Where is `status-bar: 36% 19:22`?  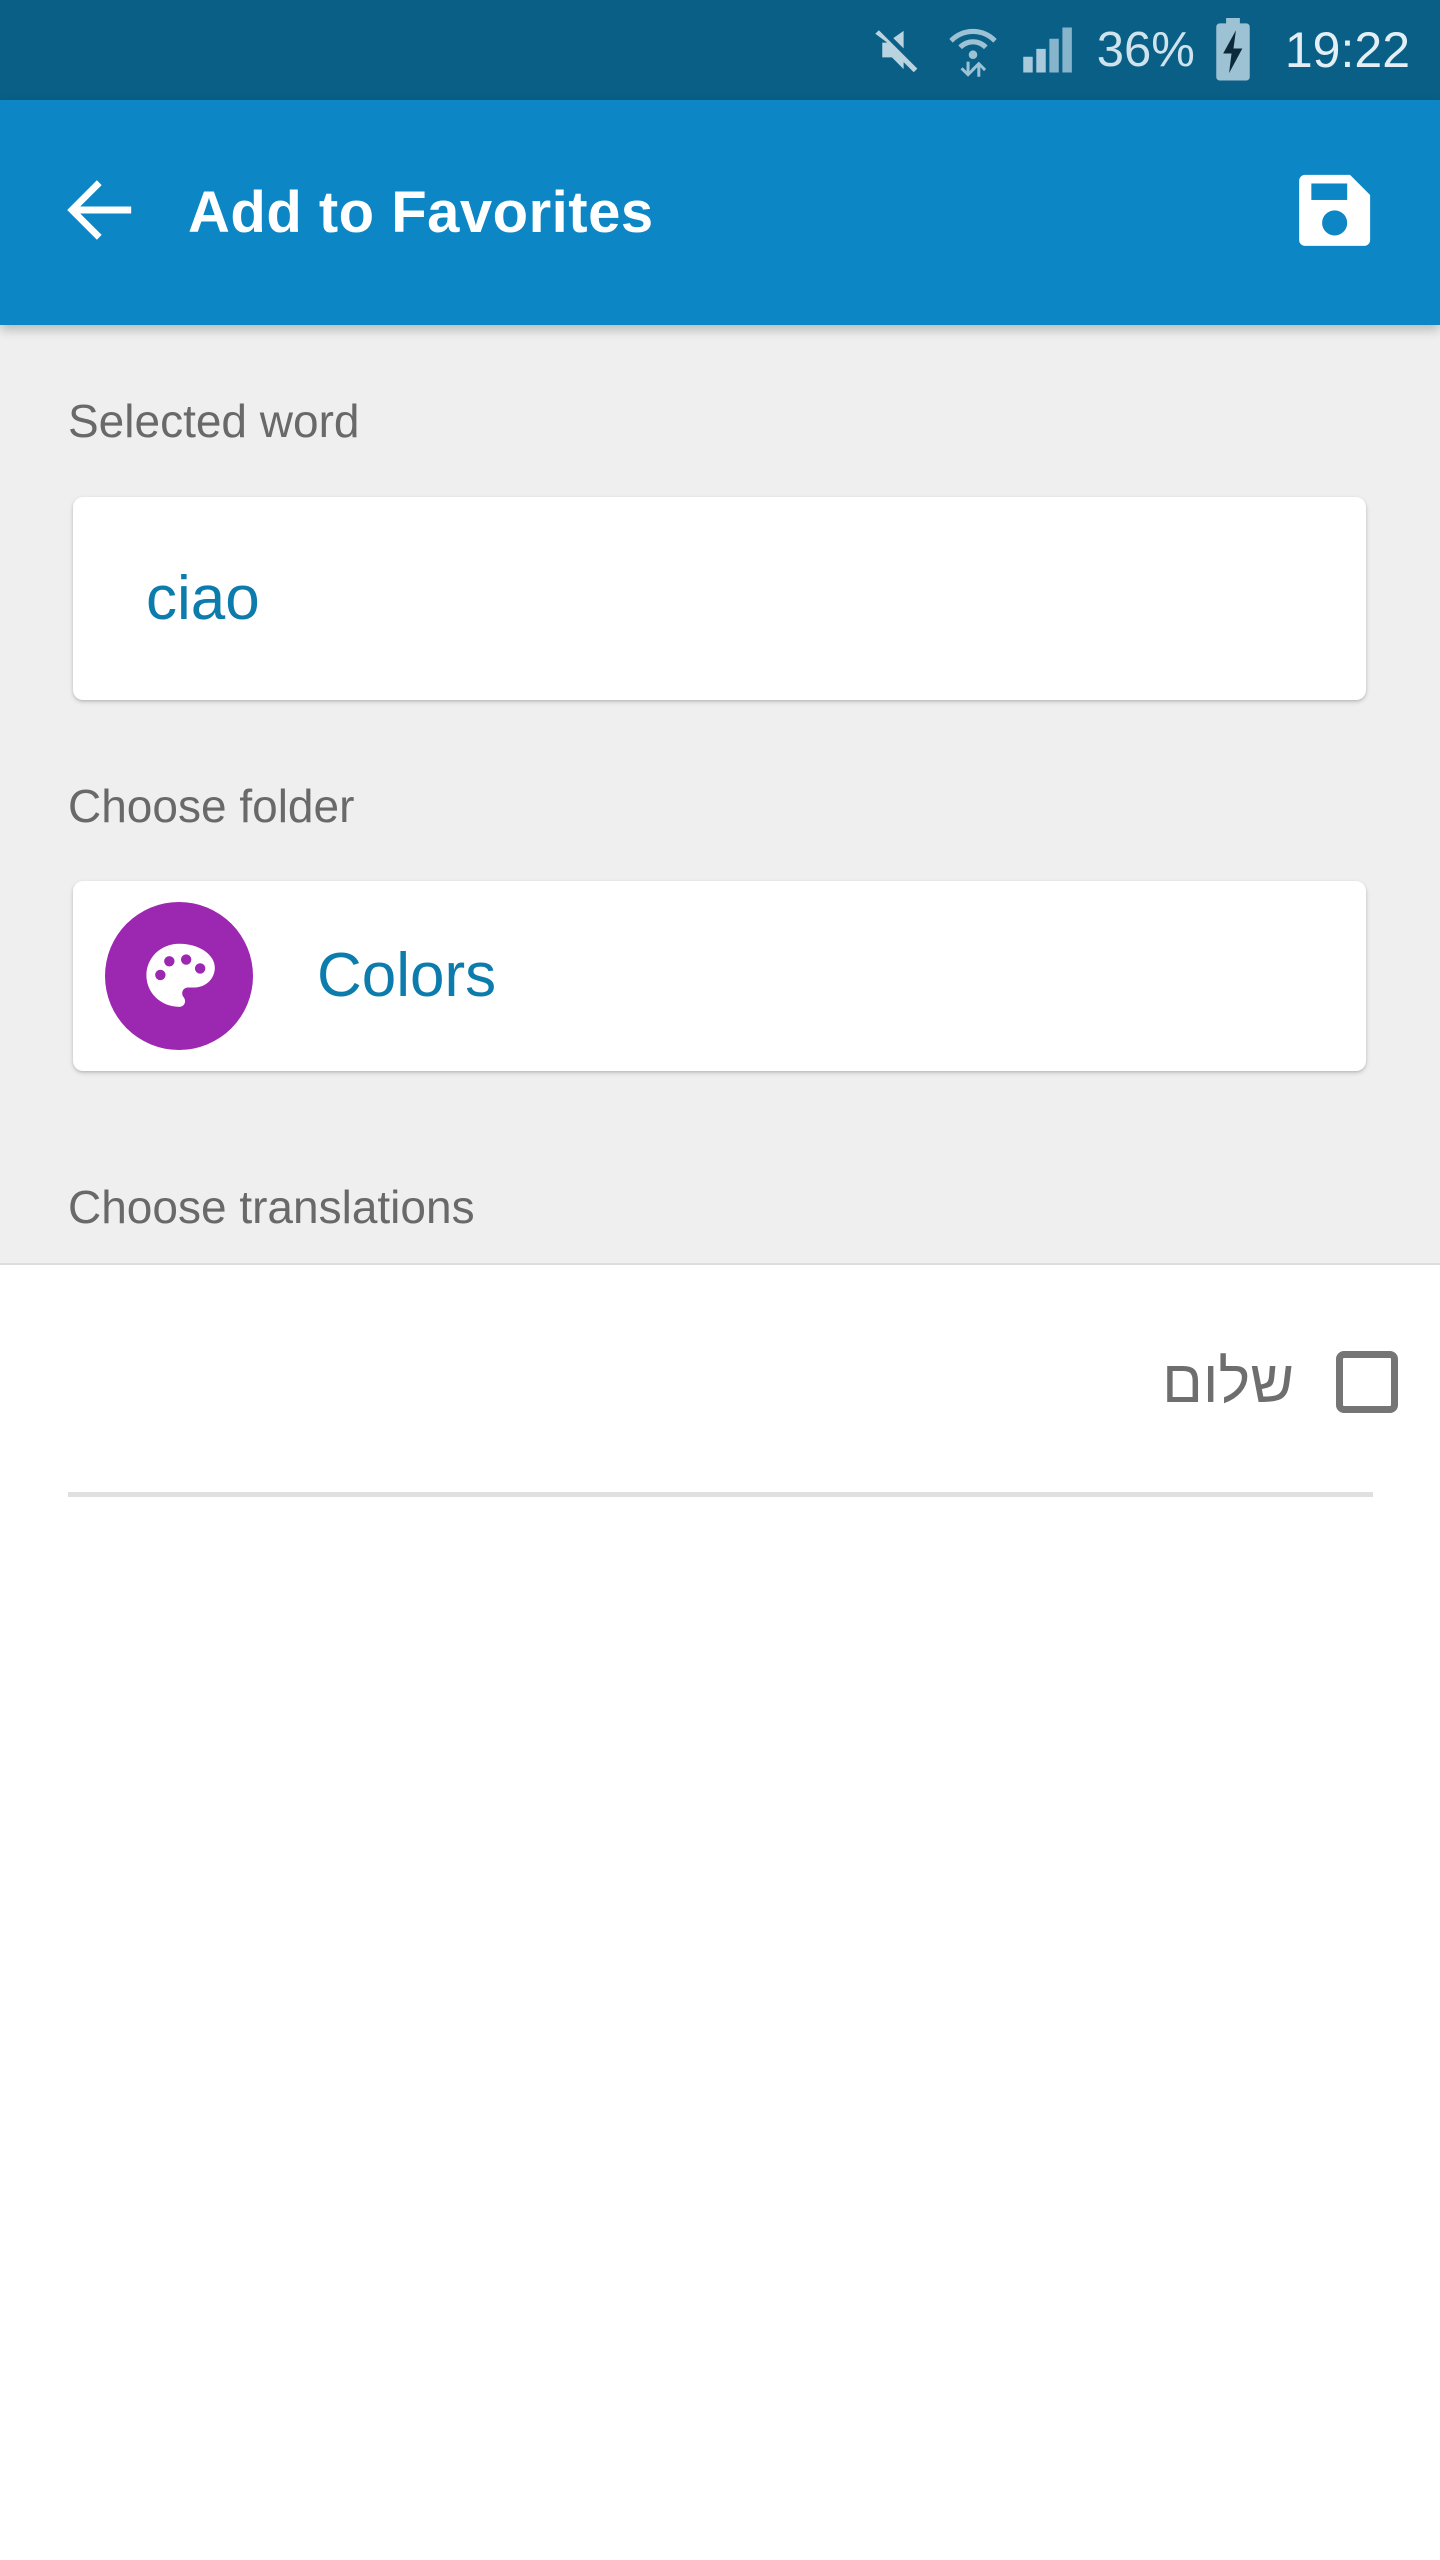
status-bar: 36% 19:22 is located at coordinates (720, 50).